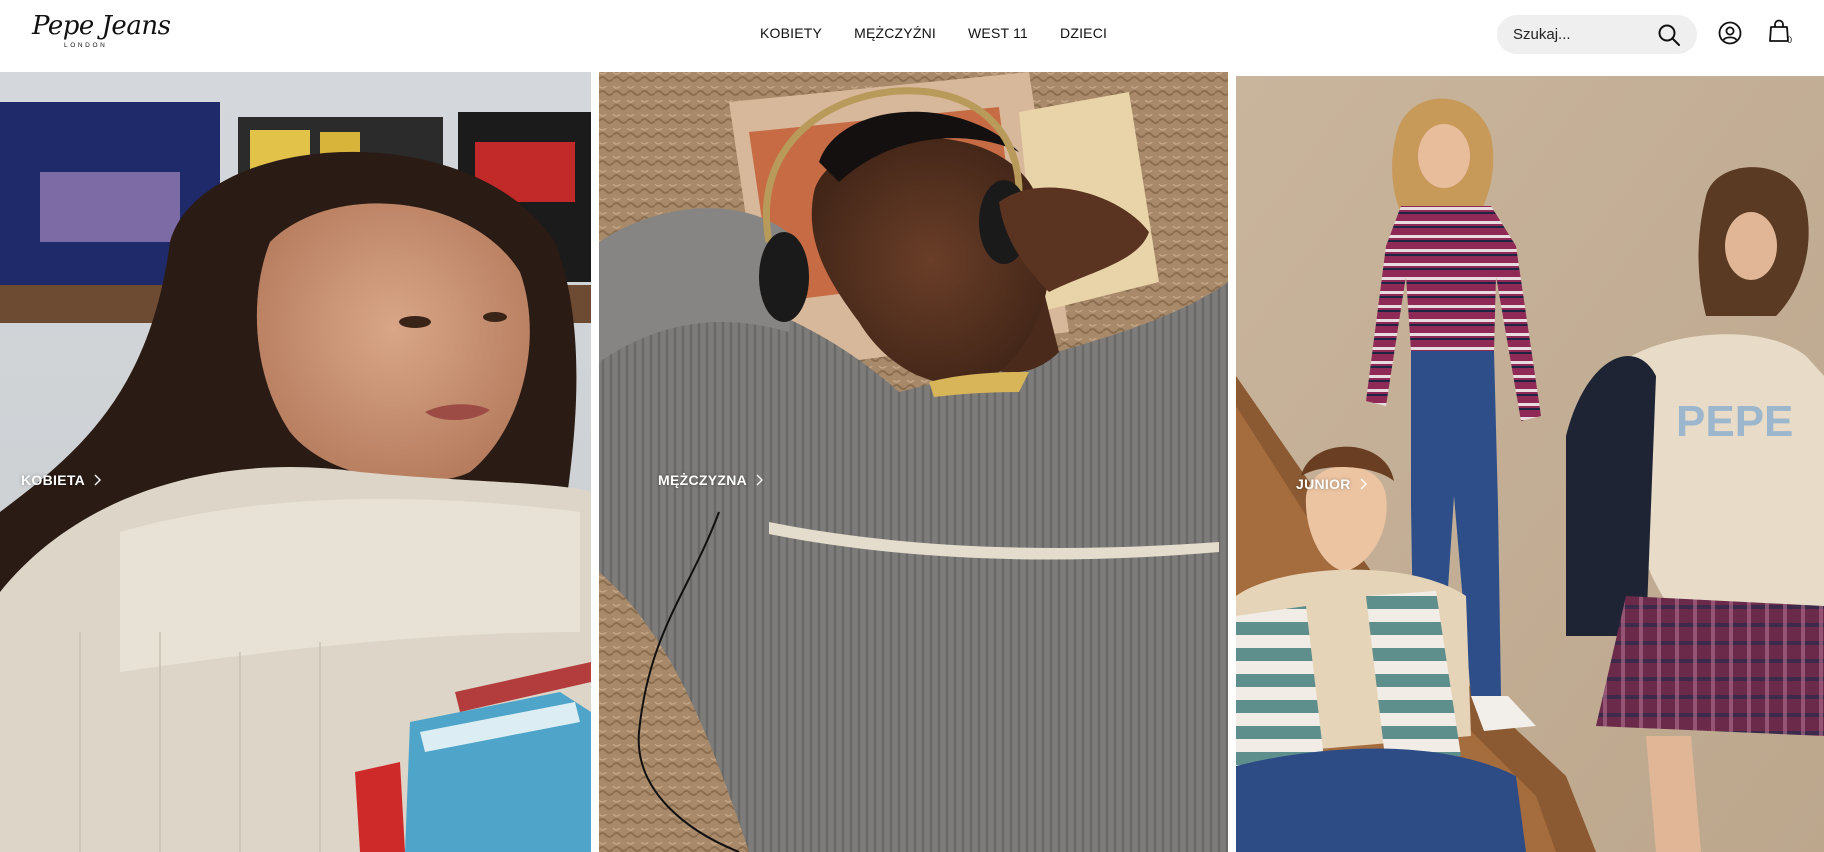 This screenshot has height=852, width=1824. Describe the element at coordinates (1577, 34) in the screenshot. I see `search-input` at that location.